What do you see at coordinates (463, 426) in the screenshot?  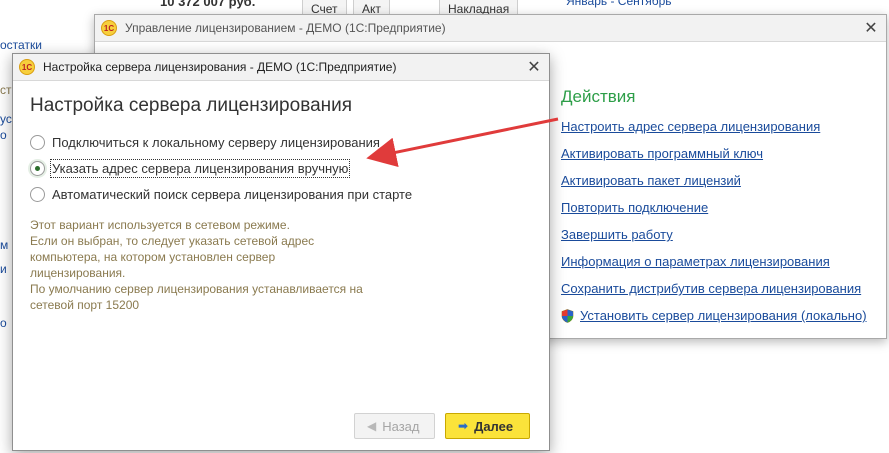 I see `arrow-right-icon: ➡` at bounding box center [463, 426].